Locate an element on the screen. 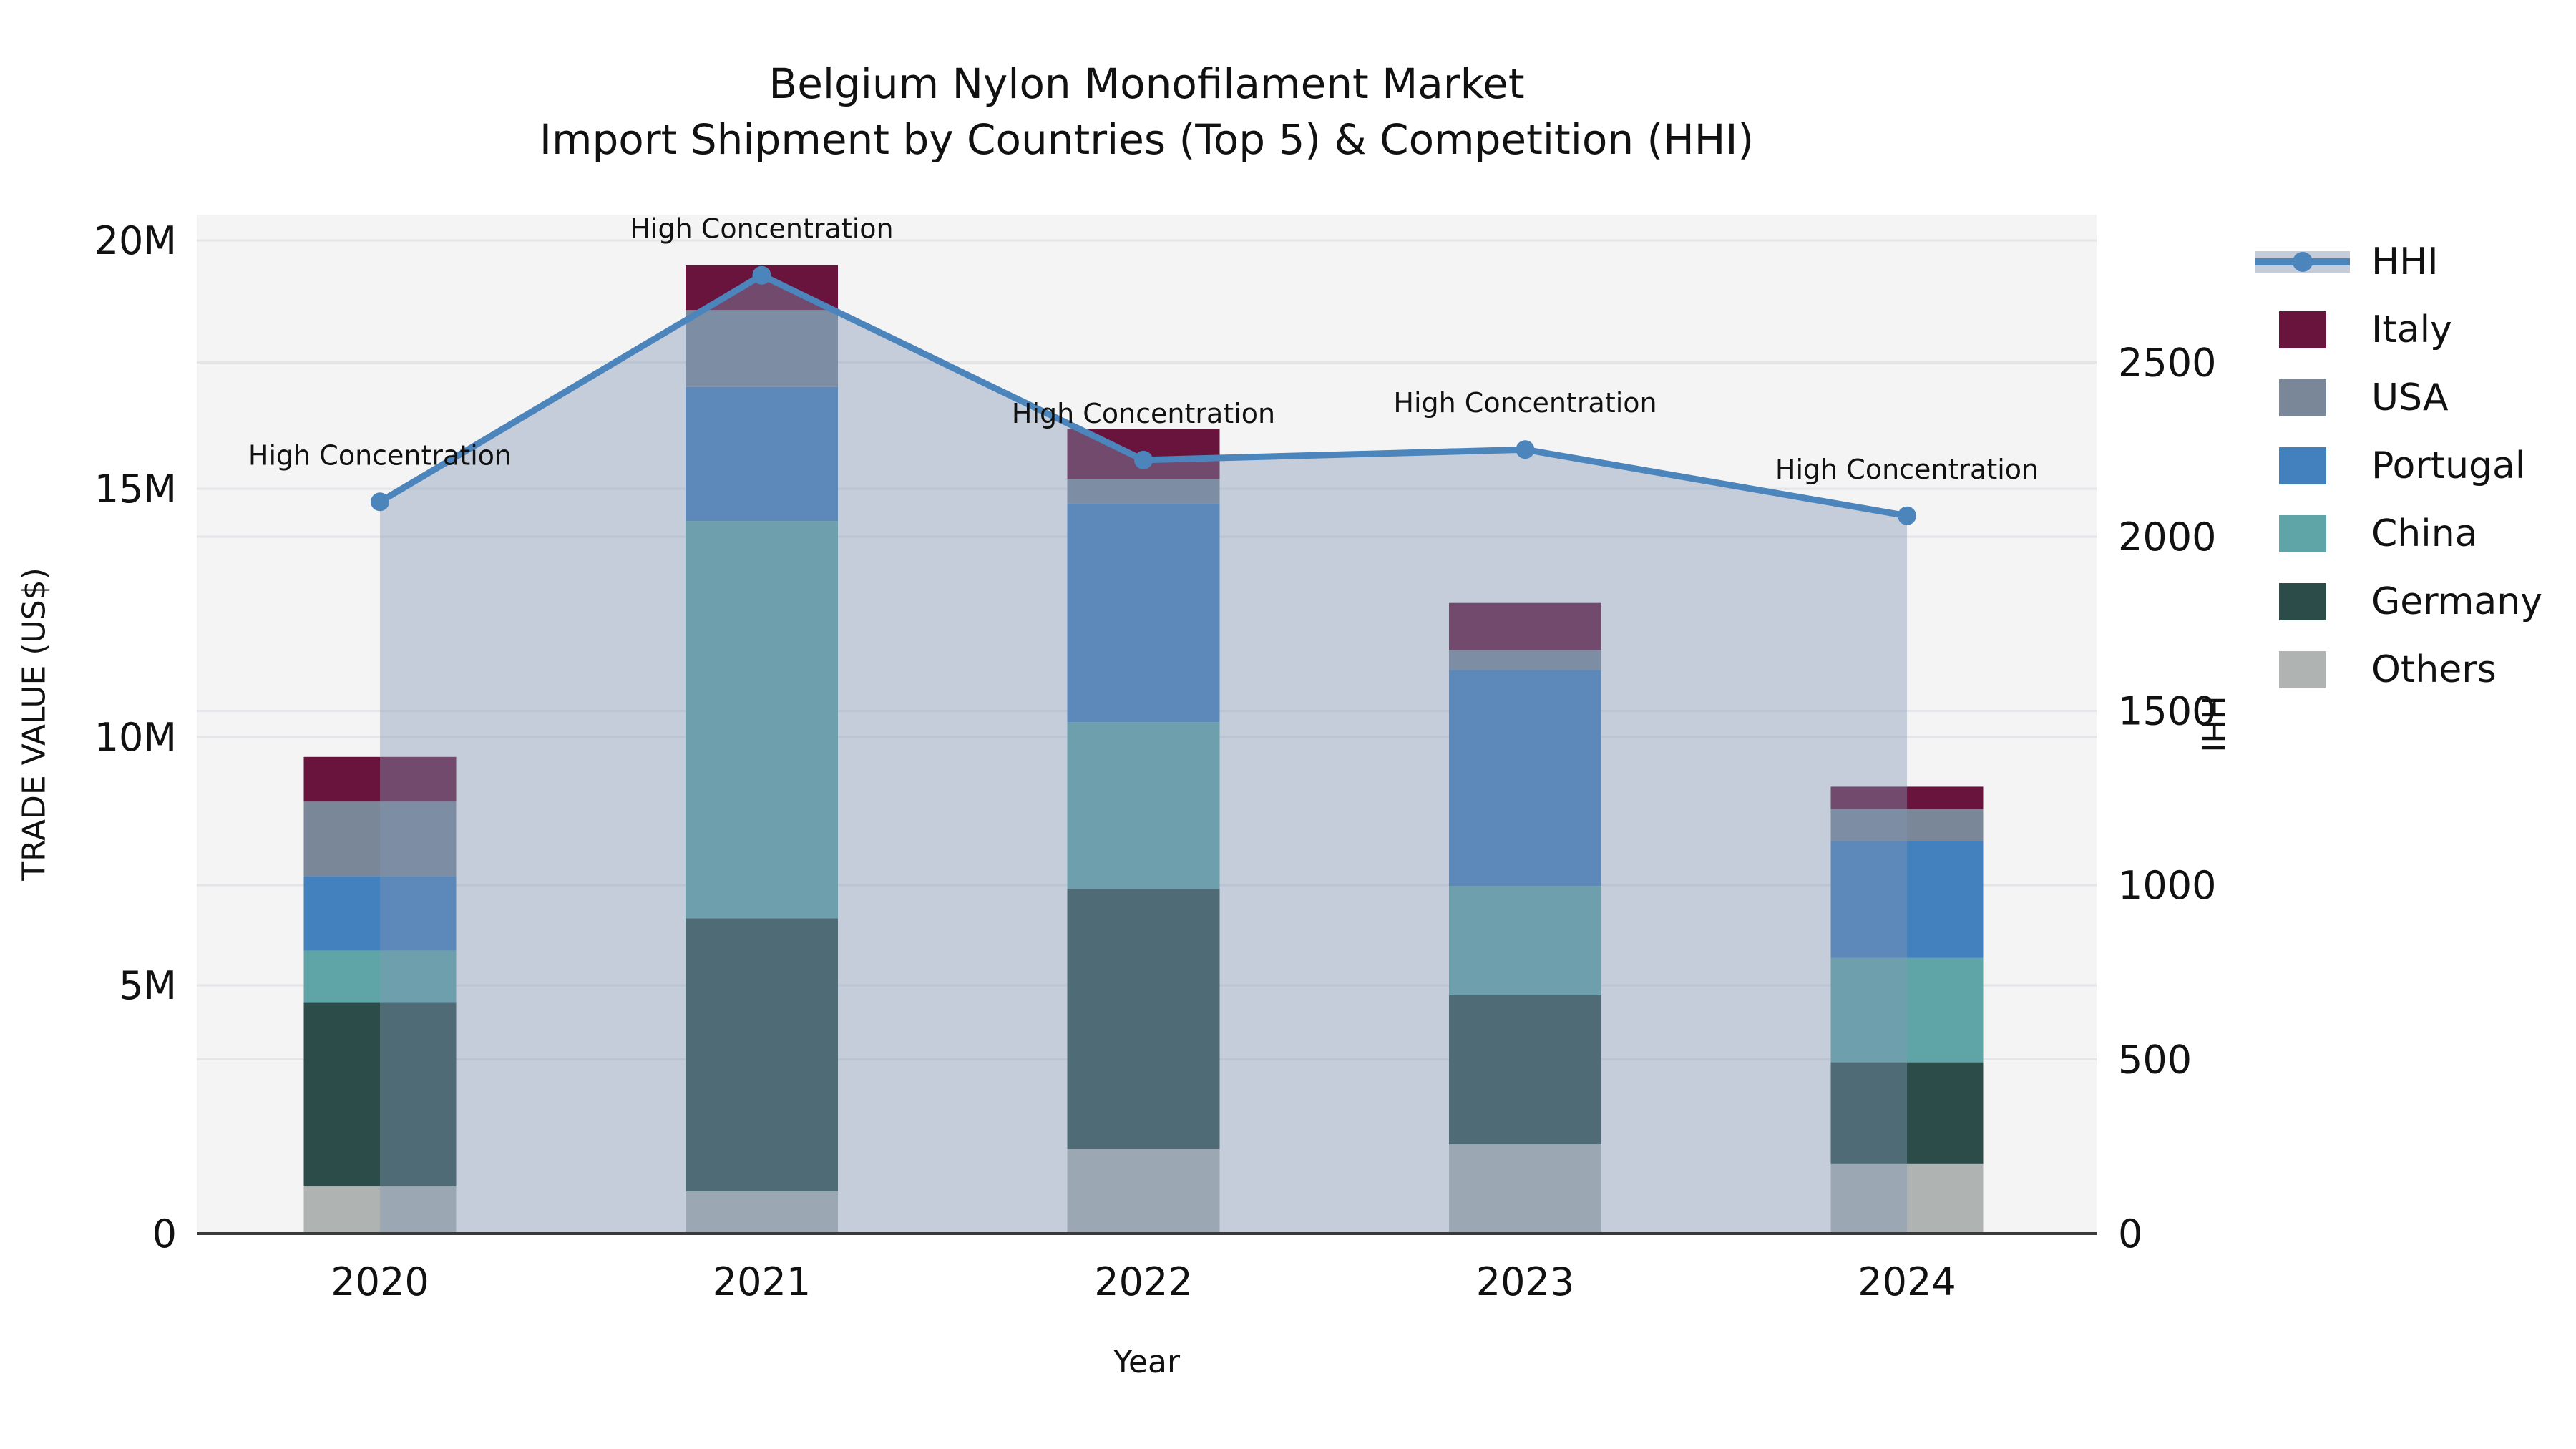  ytick-left-15M: 15M is located at coordinates (135, 489).